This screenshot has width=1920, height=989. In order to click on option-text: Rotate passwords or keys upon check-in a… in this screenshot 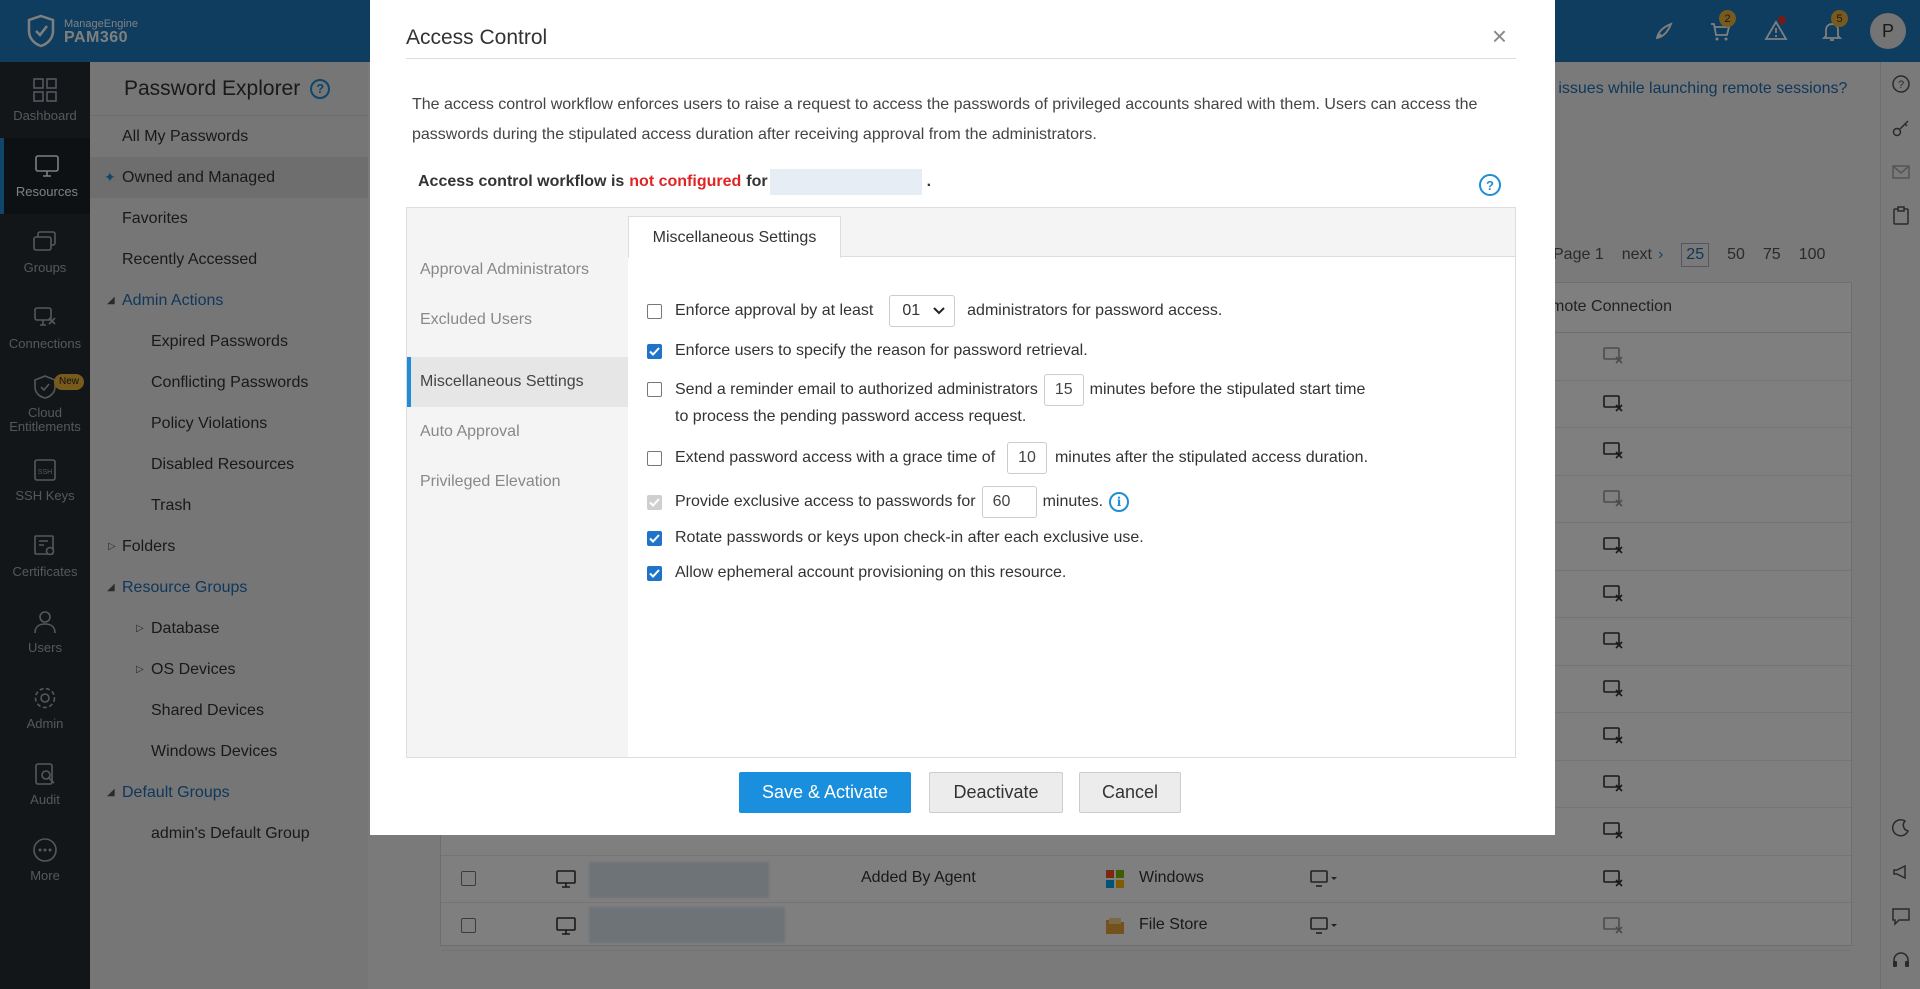, I will do `click(909, 537)`.